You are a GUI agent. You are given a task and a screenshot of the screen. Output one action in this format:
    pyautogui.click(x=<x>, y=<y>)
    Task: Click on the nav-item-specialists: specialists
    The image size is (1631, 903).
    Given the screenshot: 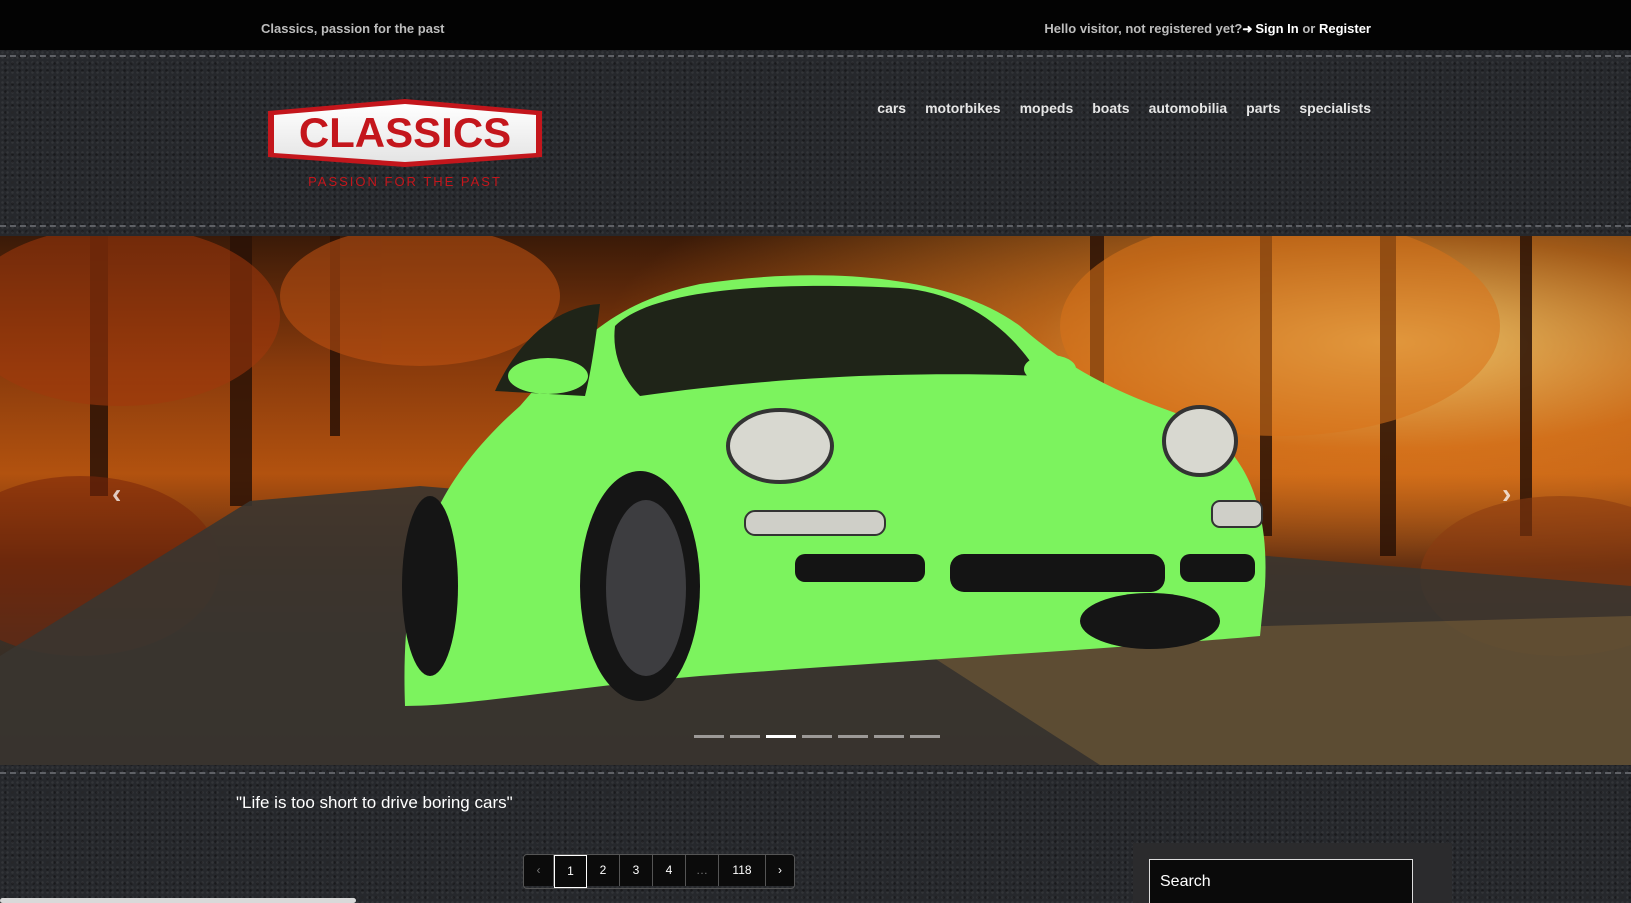 What is the action you would take?
    pyautogui.click(x=1335, y=108)
    